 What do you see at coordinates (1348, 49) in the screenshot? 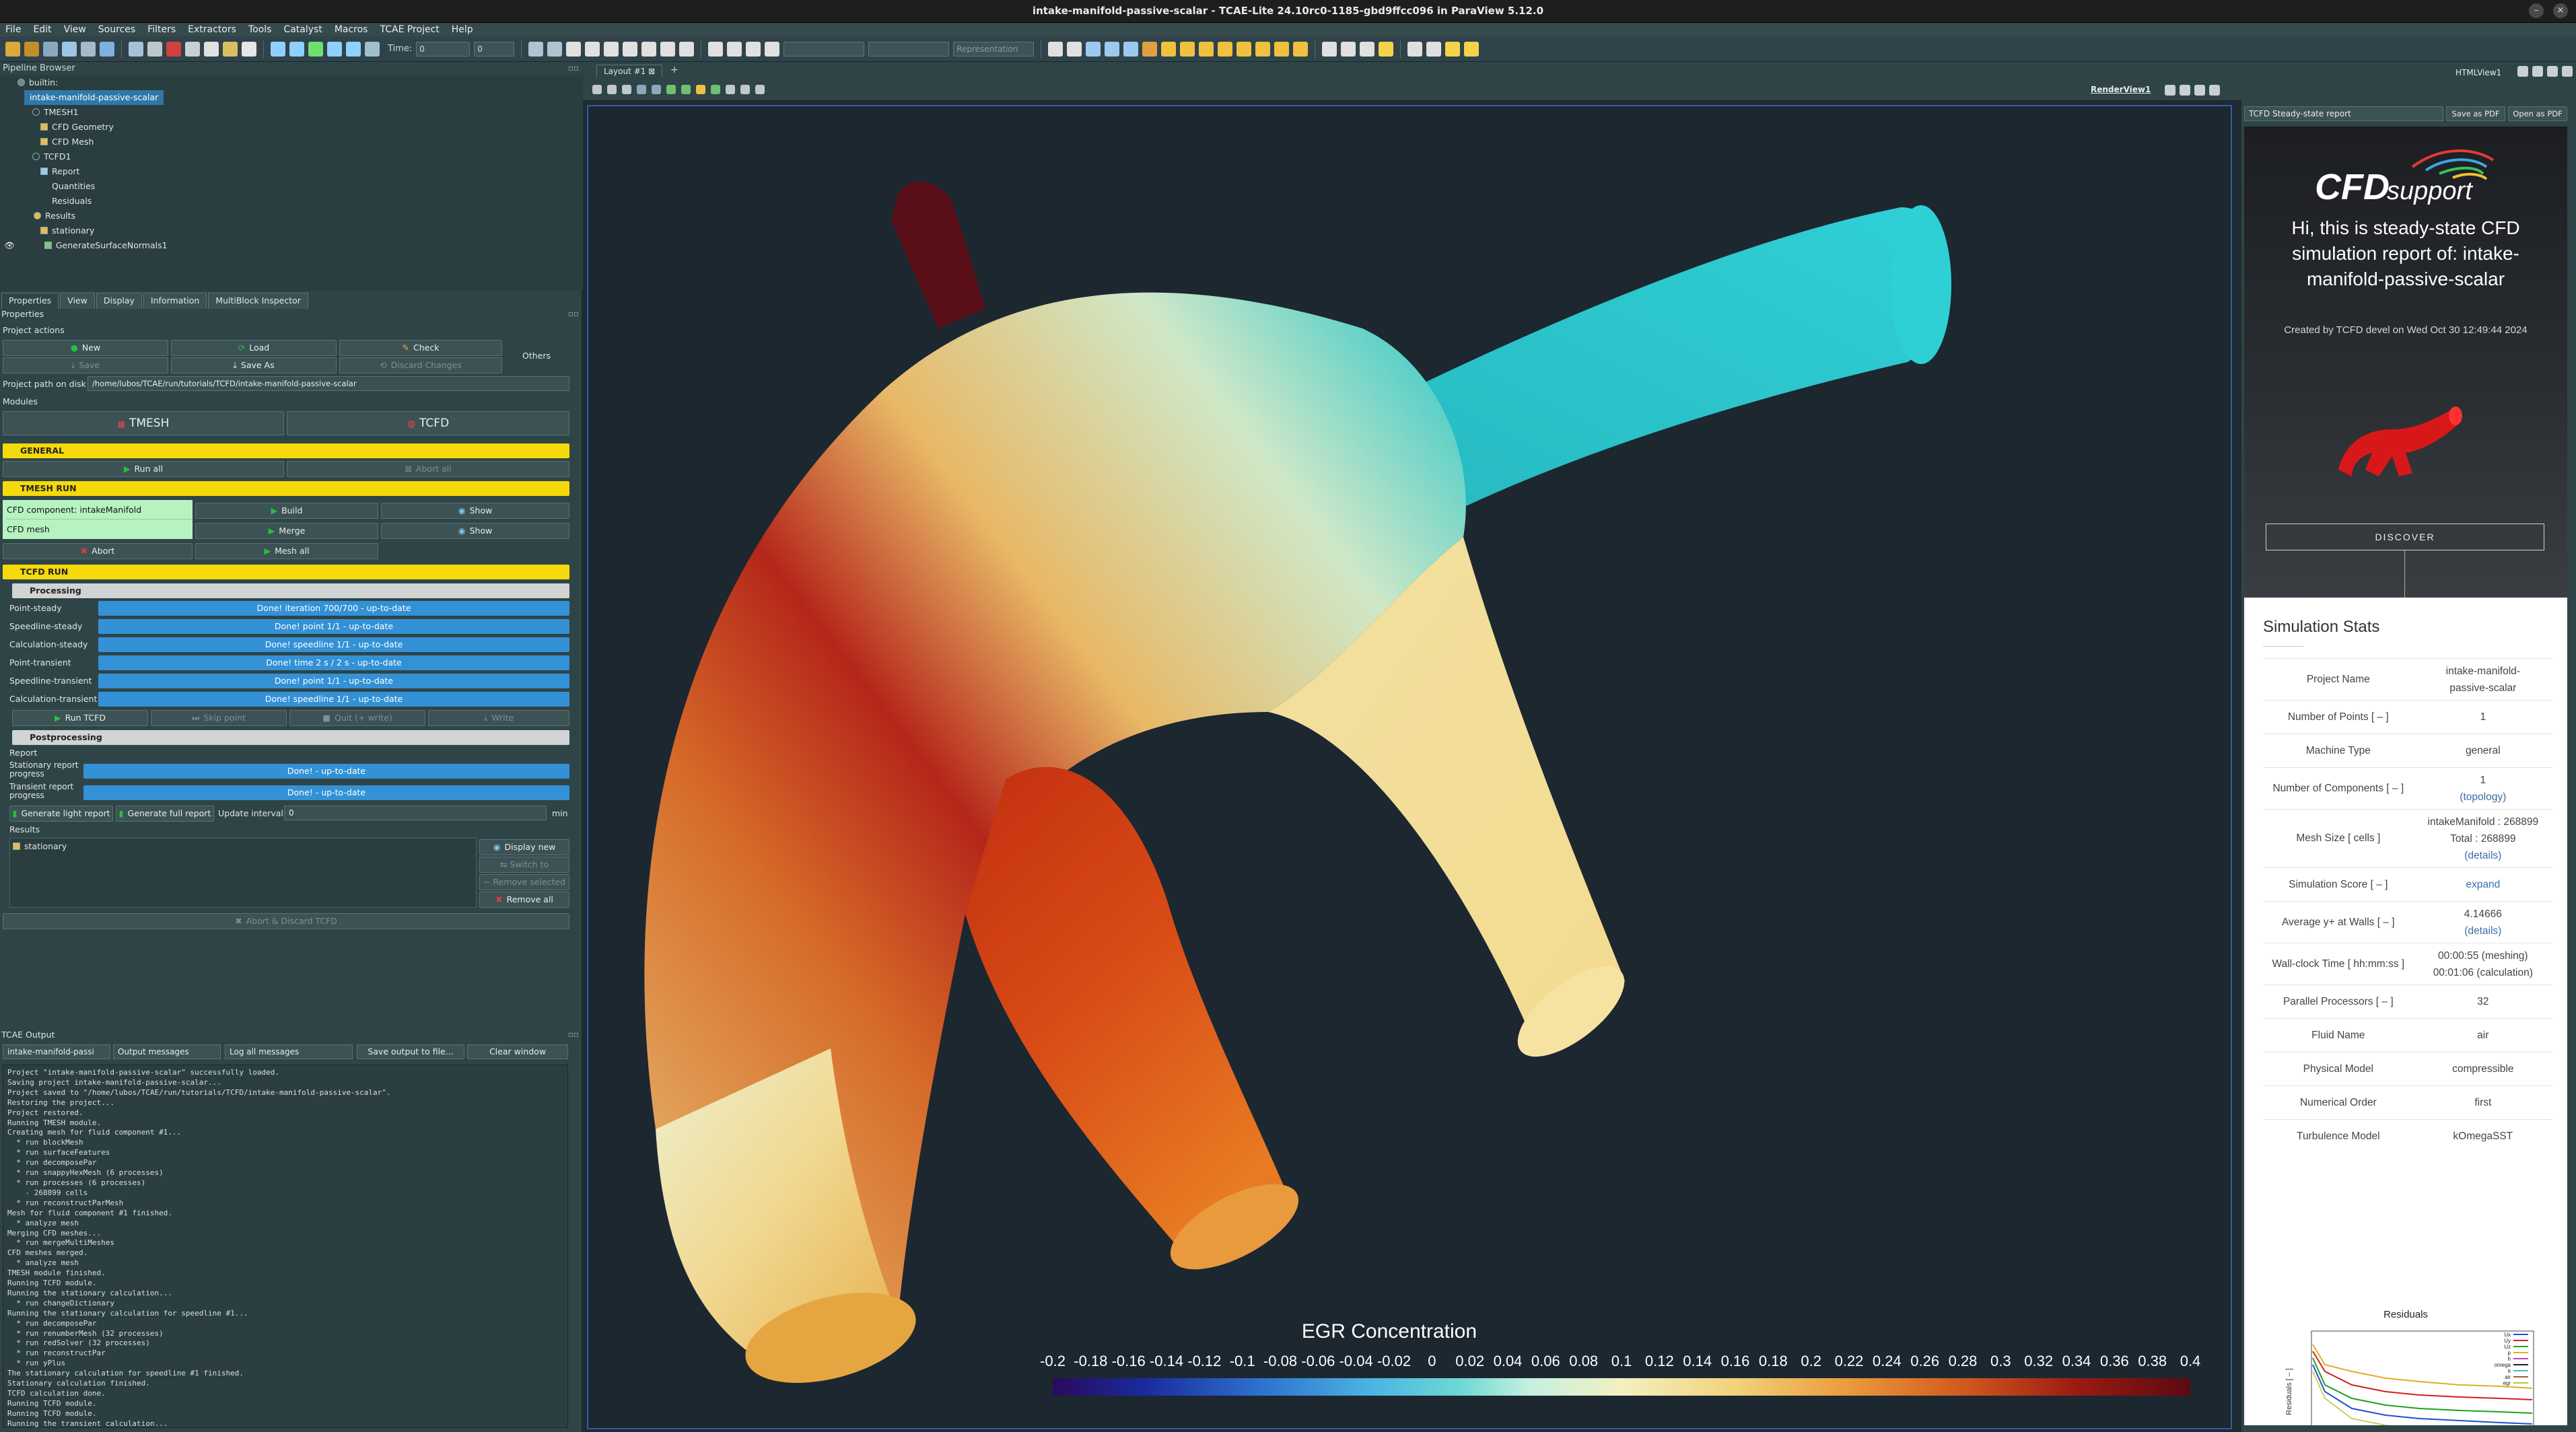
I see `center-rotation-icon` at bounding box center [1348, 49].